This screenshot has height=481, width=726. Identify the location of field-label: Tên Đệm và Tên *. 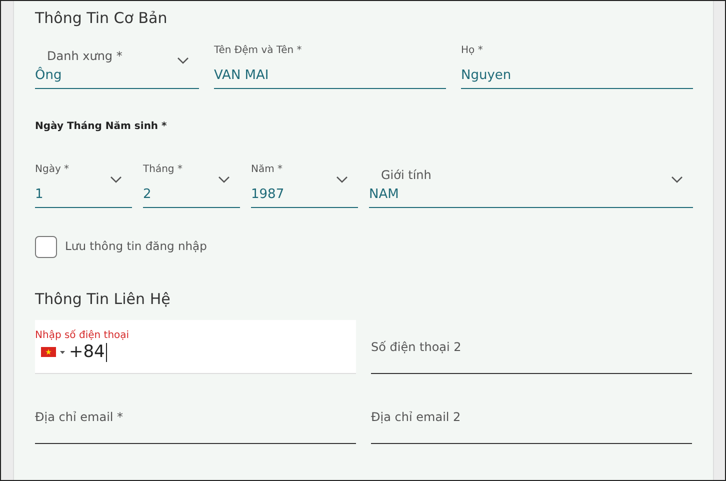
(258, 51).